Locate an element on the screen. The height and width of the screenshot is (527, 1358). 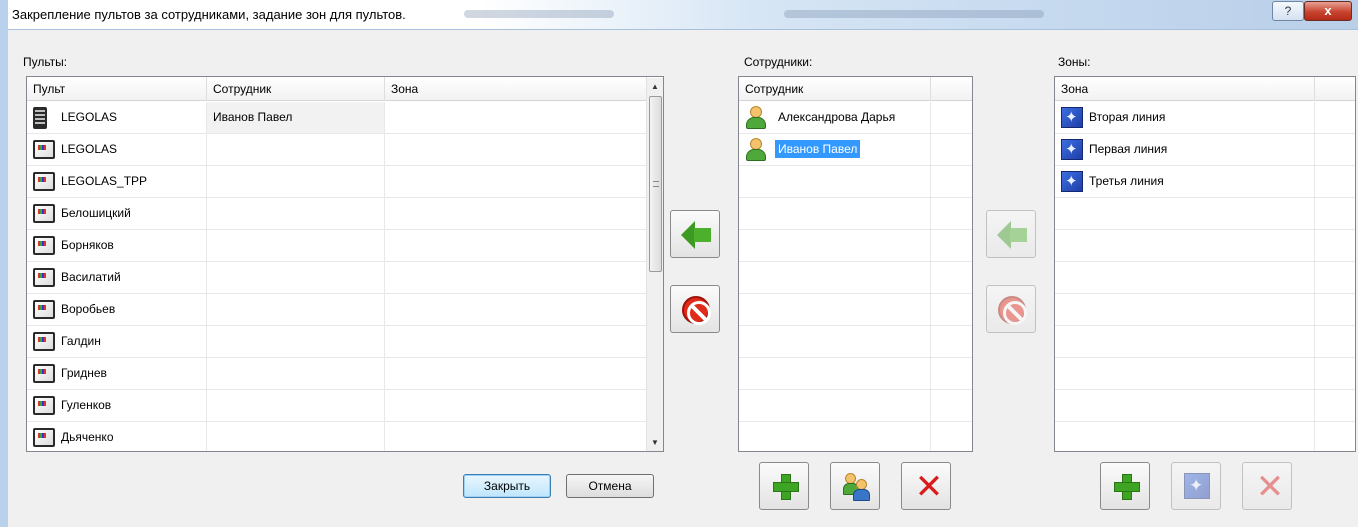
edit-zone-button is located at coordinates (1196, 486).